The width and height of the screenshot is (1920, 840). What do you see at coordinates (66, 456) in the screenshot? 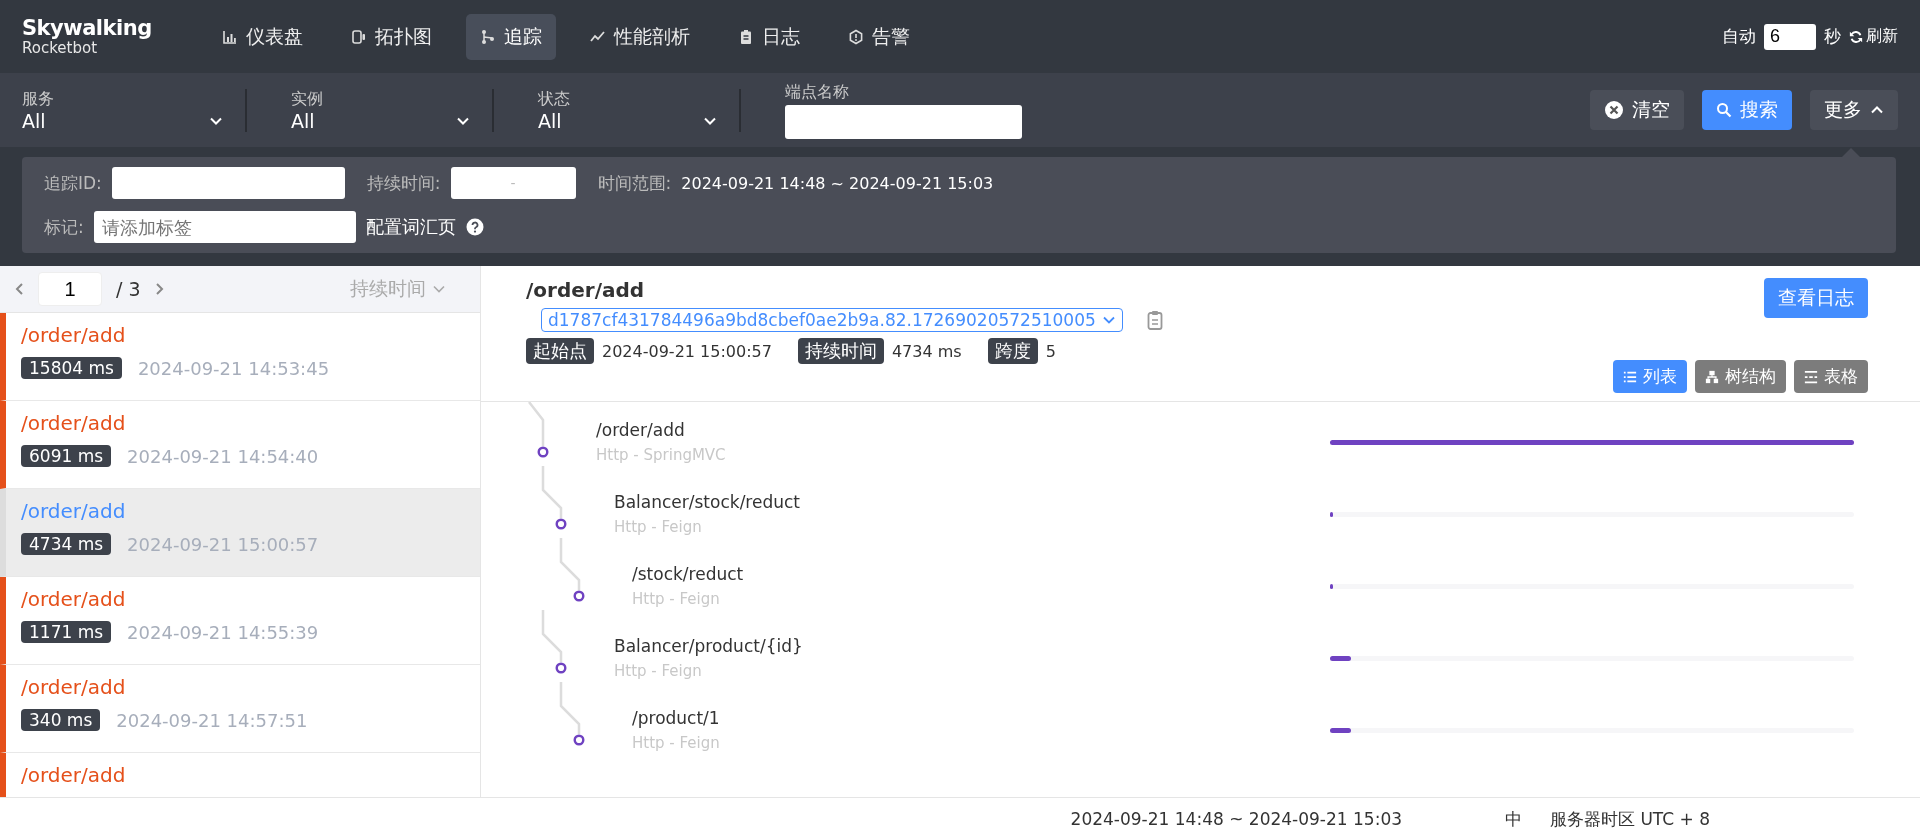
I see `duration-badge: 6091 ms` at bounding box center [66, 456].